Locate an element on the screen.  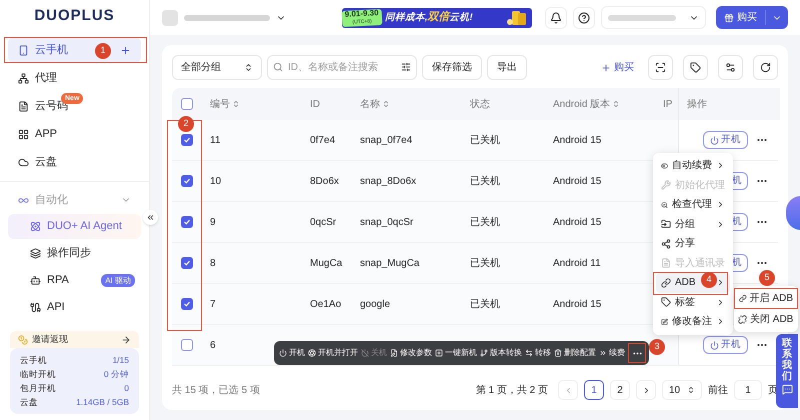
contact-tab: 联系我们 is located at coordinates (787, 371).